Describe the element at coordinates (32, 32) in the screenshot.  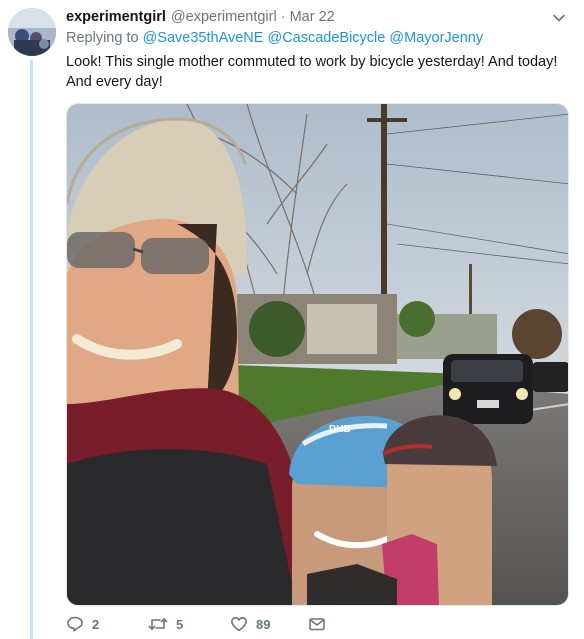
I see `avatar` at that location.